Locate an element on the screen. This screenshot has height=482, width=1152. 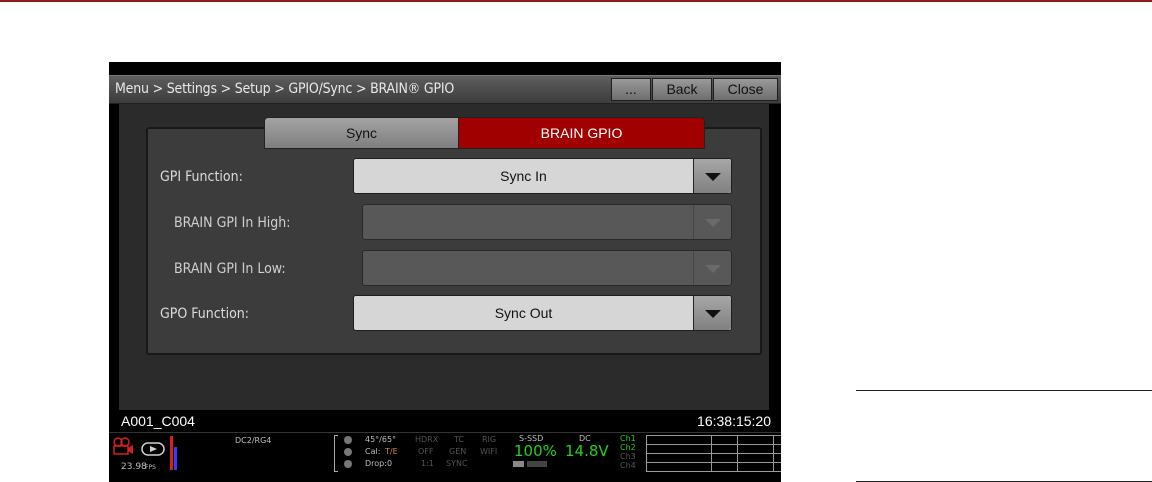
timecode-label: TC is located at coordinates (459, 439).